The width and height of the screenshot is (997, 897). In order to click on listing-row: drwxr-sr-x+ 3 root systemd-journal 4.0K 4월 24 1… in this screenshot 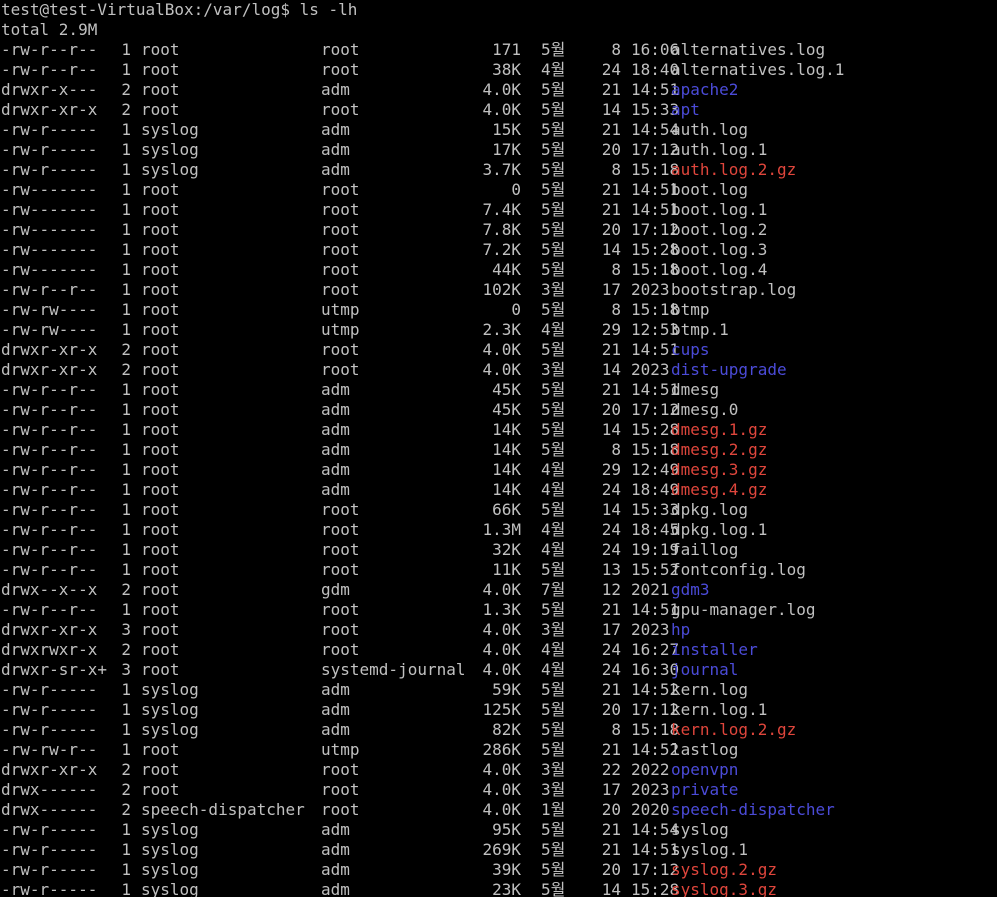, I will do `click(498, 670)`.